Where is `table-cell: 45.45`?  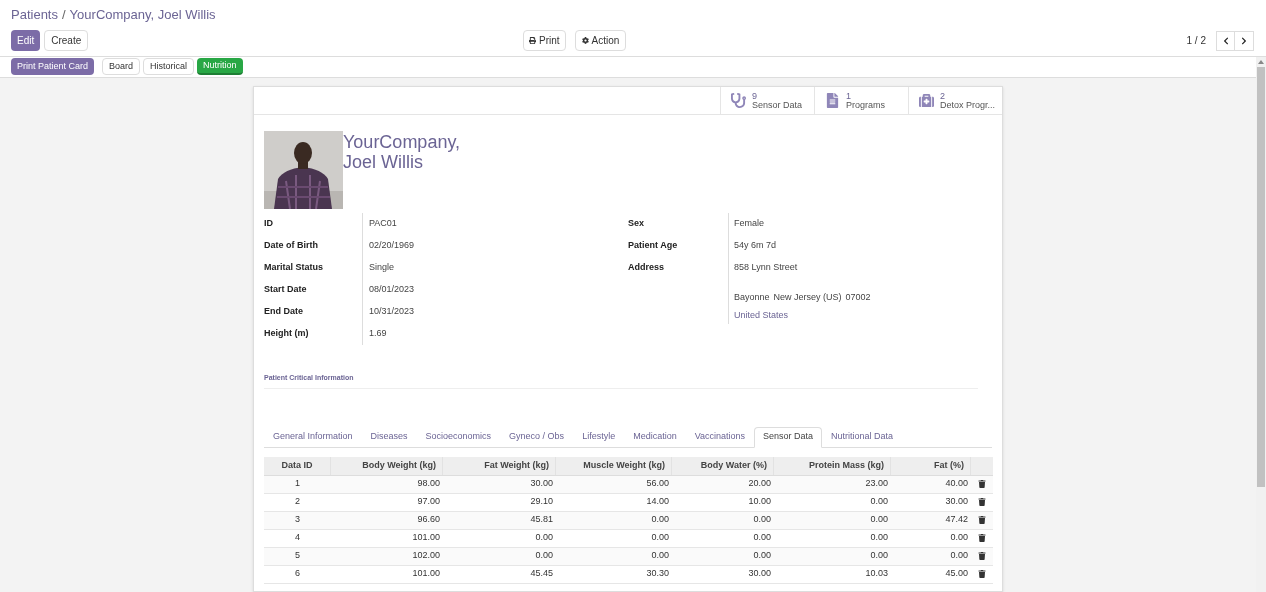 table-cell: 45.45 is located at coordinates (541, 574).